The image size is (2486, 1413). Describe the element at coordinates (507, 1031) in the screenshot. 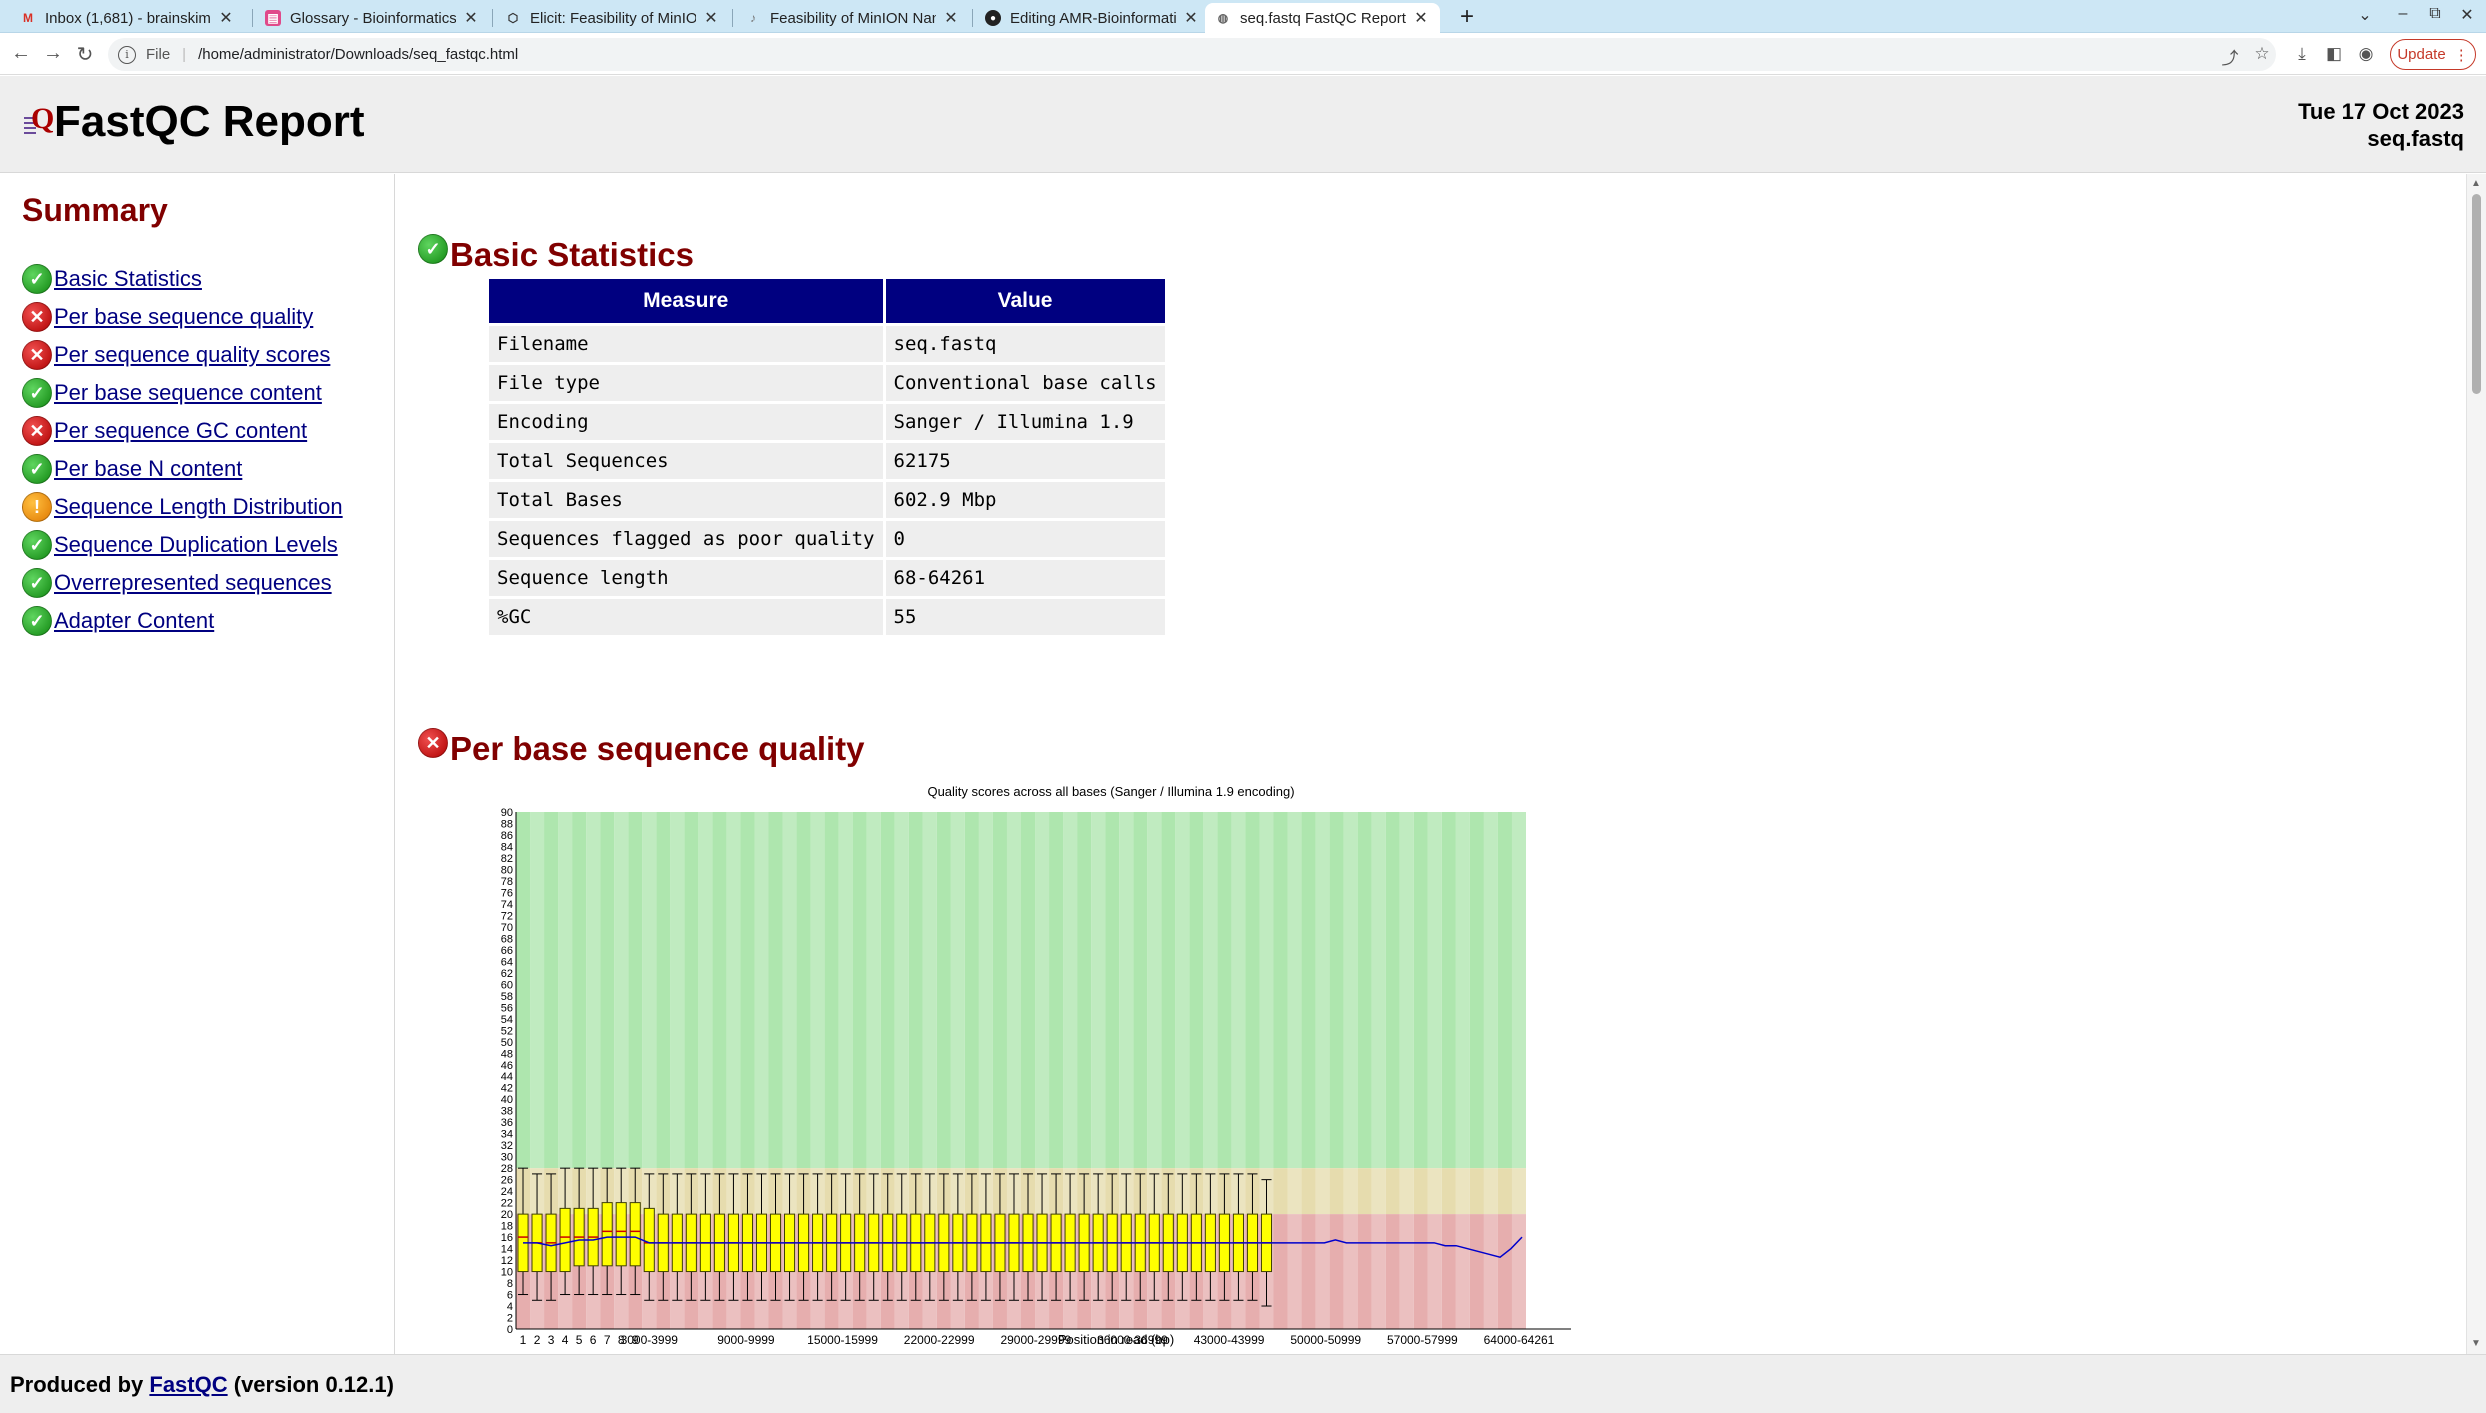

I see `y-tick-label: 52` at that location.